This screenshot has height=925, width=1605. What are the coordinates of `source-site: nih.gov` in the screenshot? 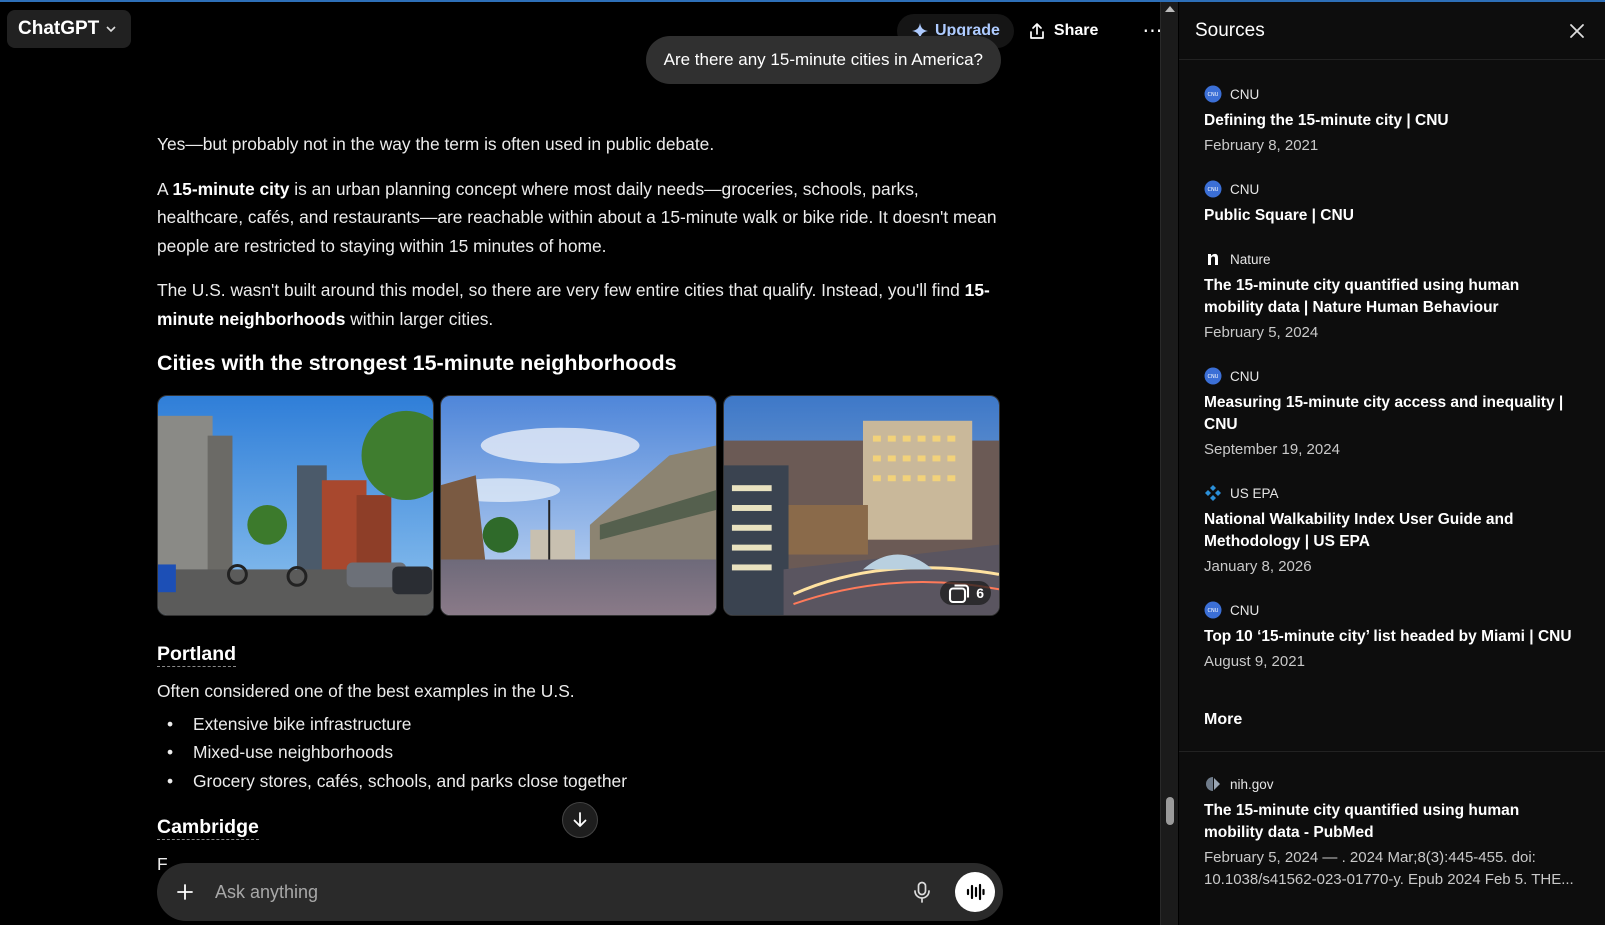 It's located at (1392, 784).